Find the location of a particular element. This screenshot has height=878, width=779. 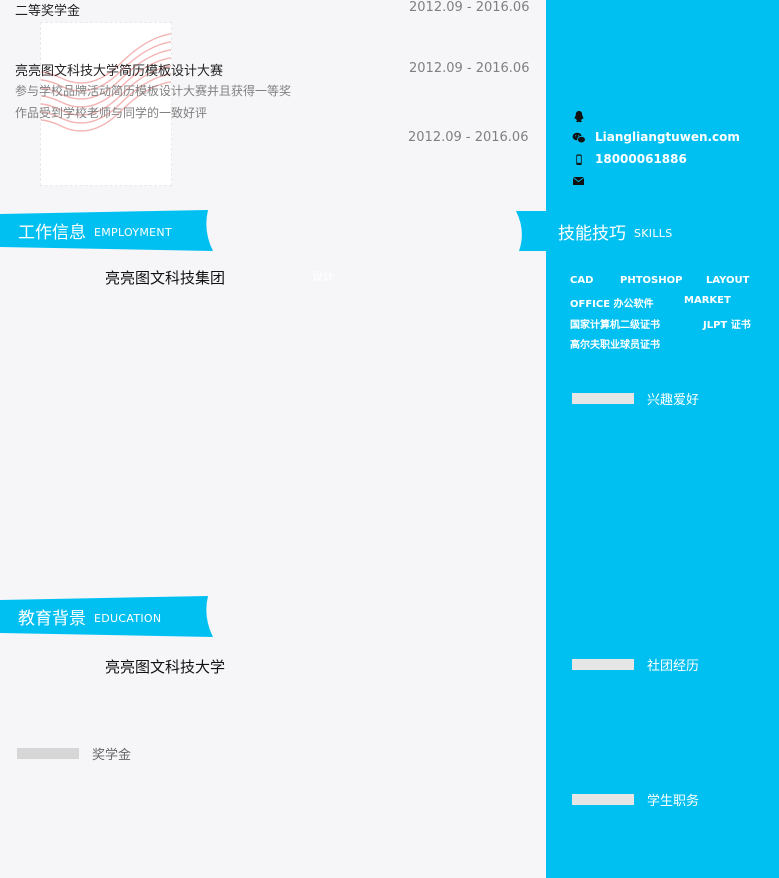

skill-tag: JLPT 证书 is located at coordinates (727, 325).